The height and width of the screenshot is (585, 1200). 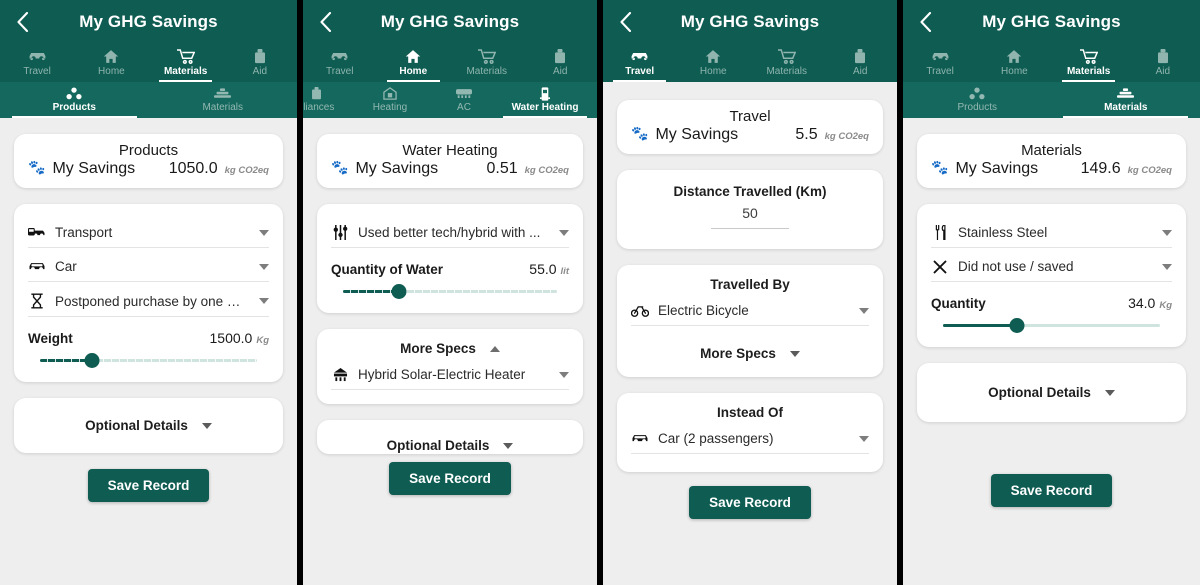 I want to click on slider-header: Quantity 34.0 Kg, so click(x=1051, y=303).